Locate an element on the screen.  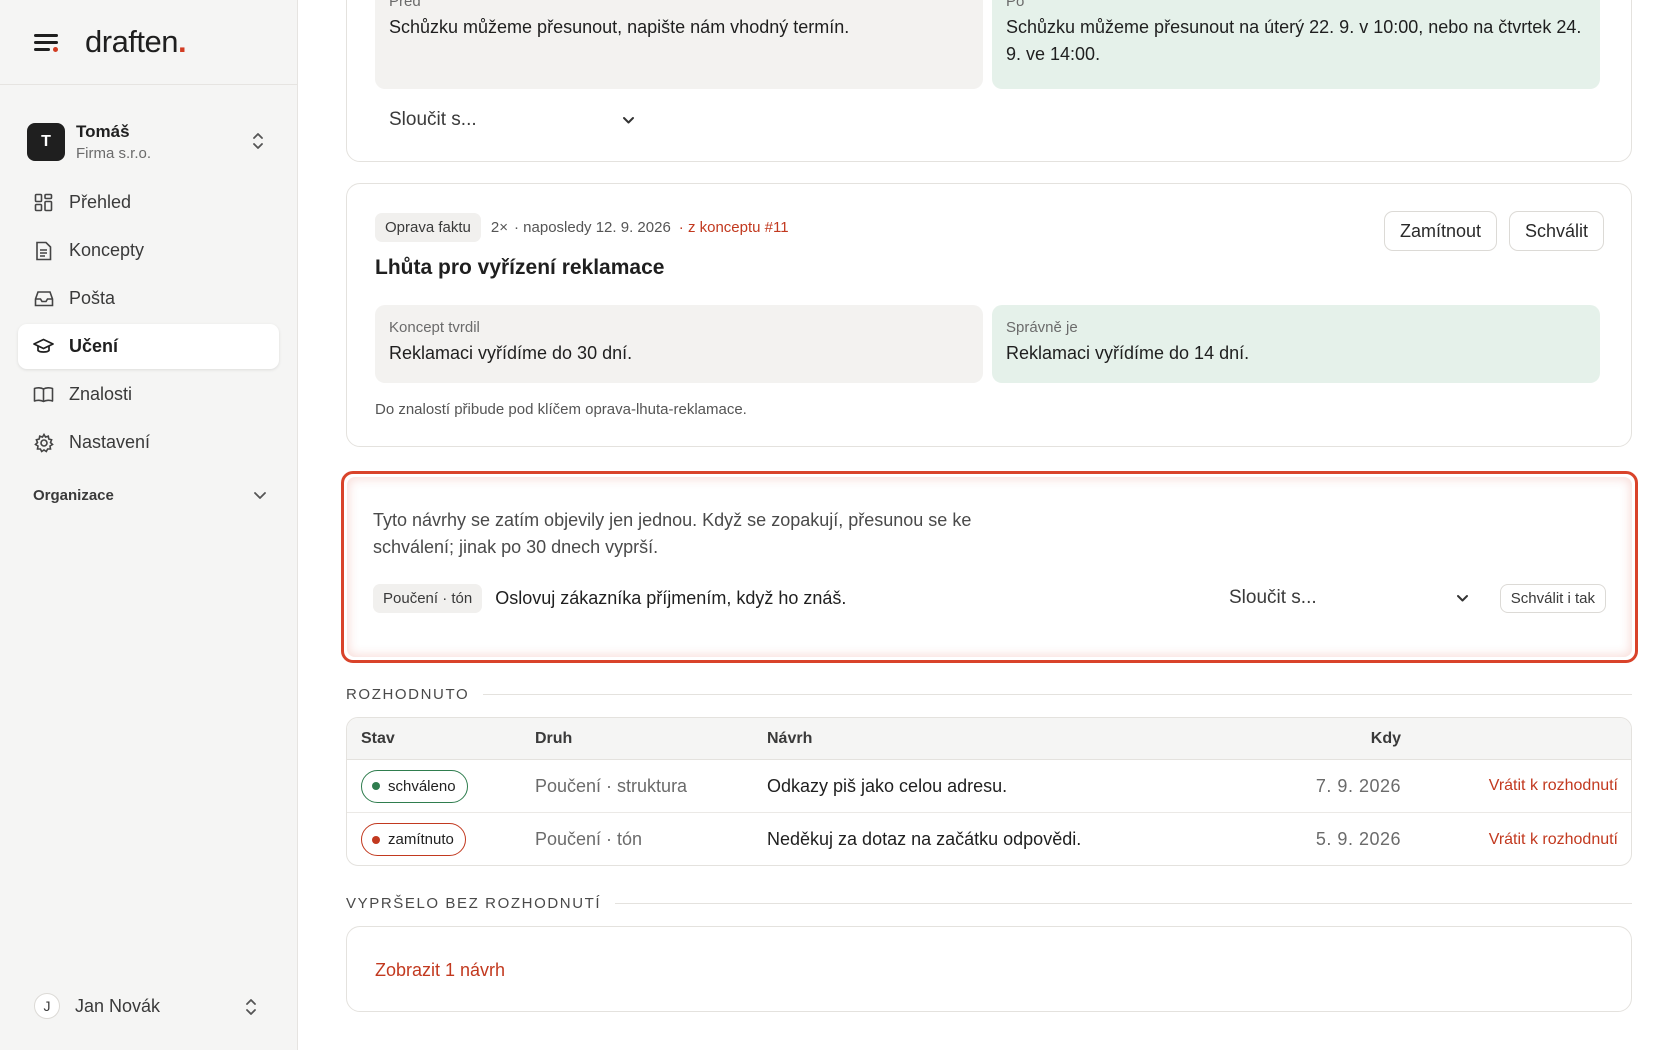
correct-label: Správně je is located at coordinates (1042, 327).